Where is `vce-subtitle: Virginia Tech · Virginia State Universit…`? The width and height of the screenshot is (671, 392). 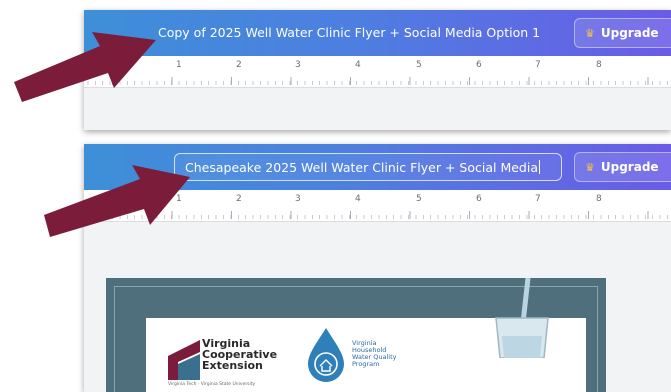 vce-subtitle: Virginia Tech · Virginia State Universit… is located at coordinates (212, 384).